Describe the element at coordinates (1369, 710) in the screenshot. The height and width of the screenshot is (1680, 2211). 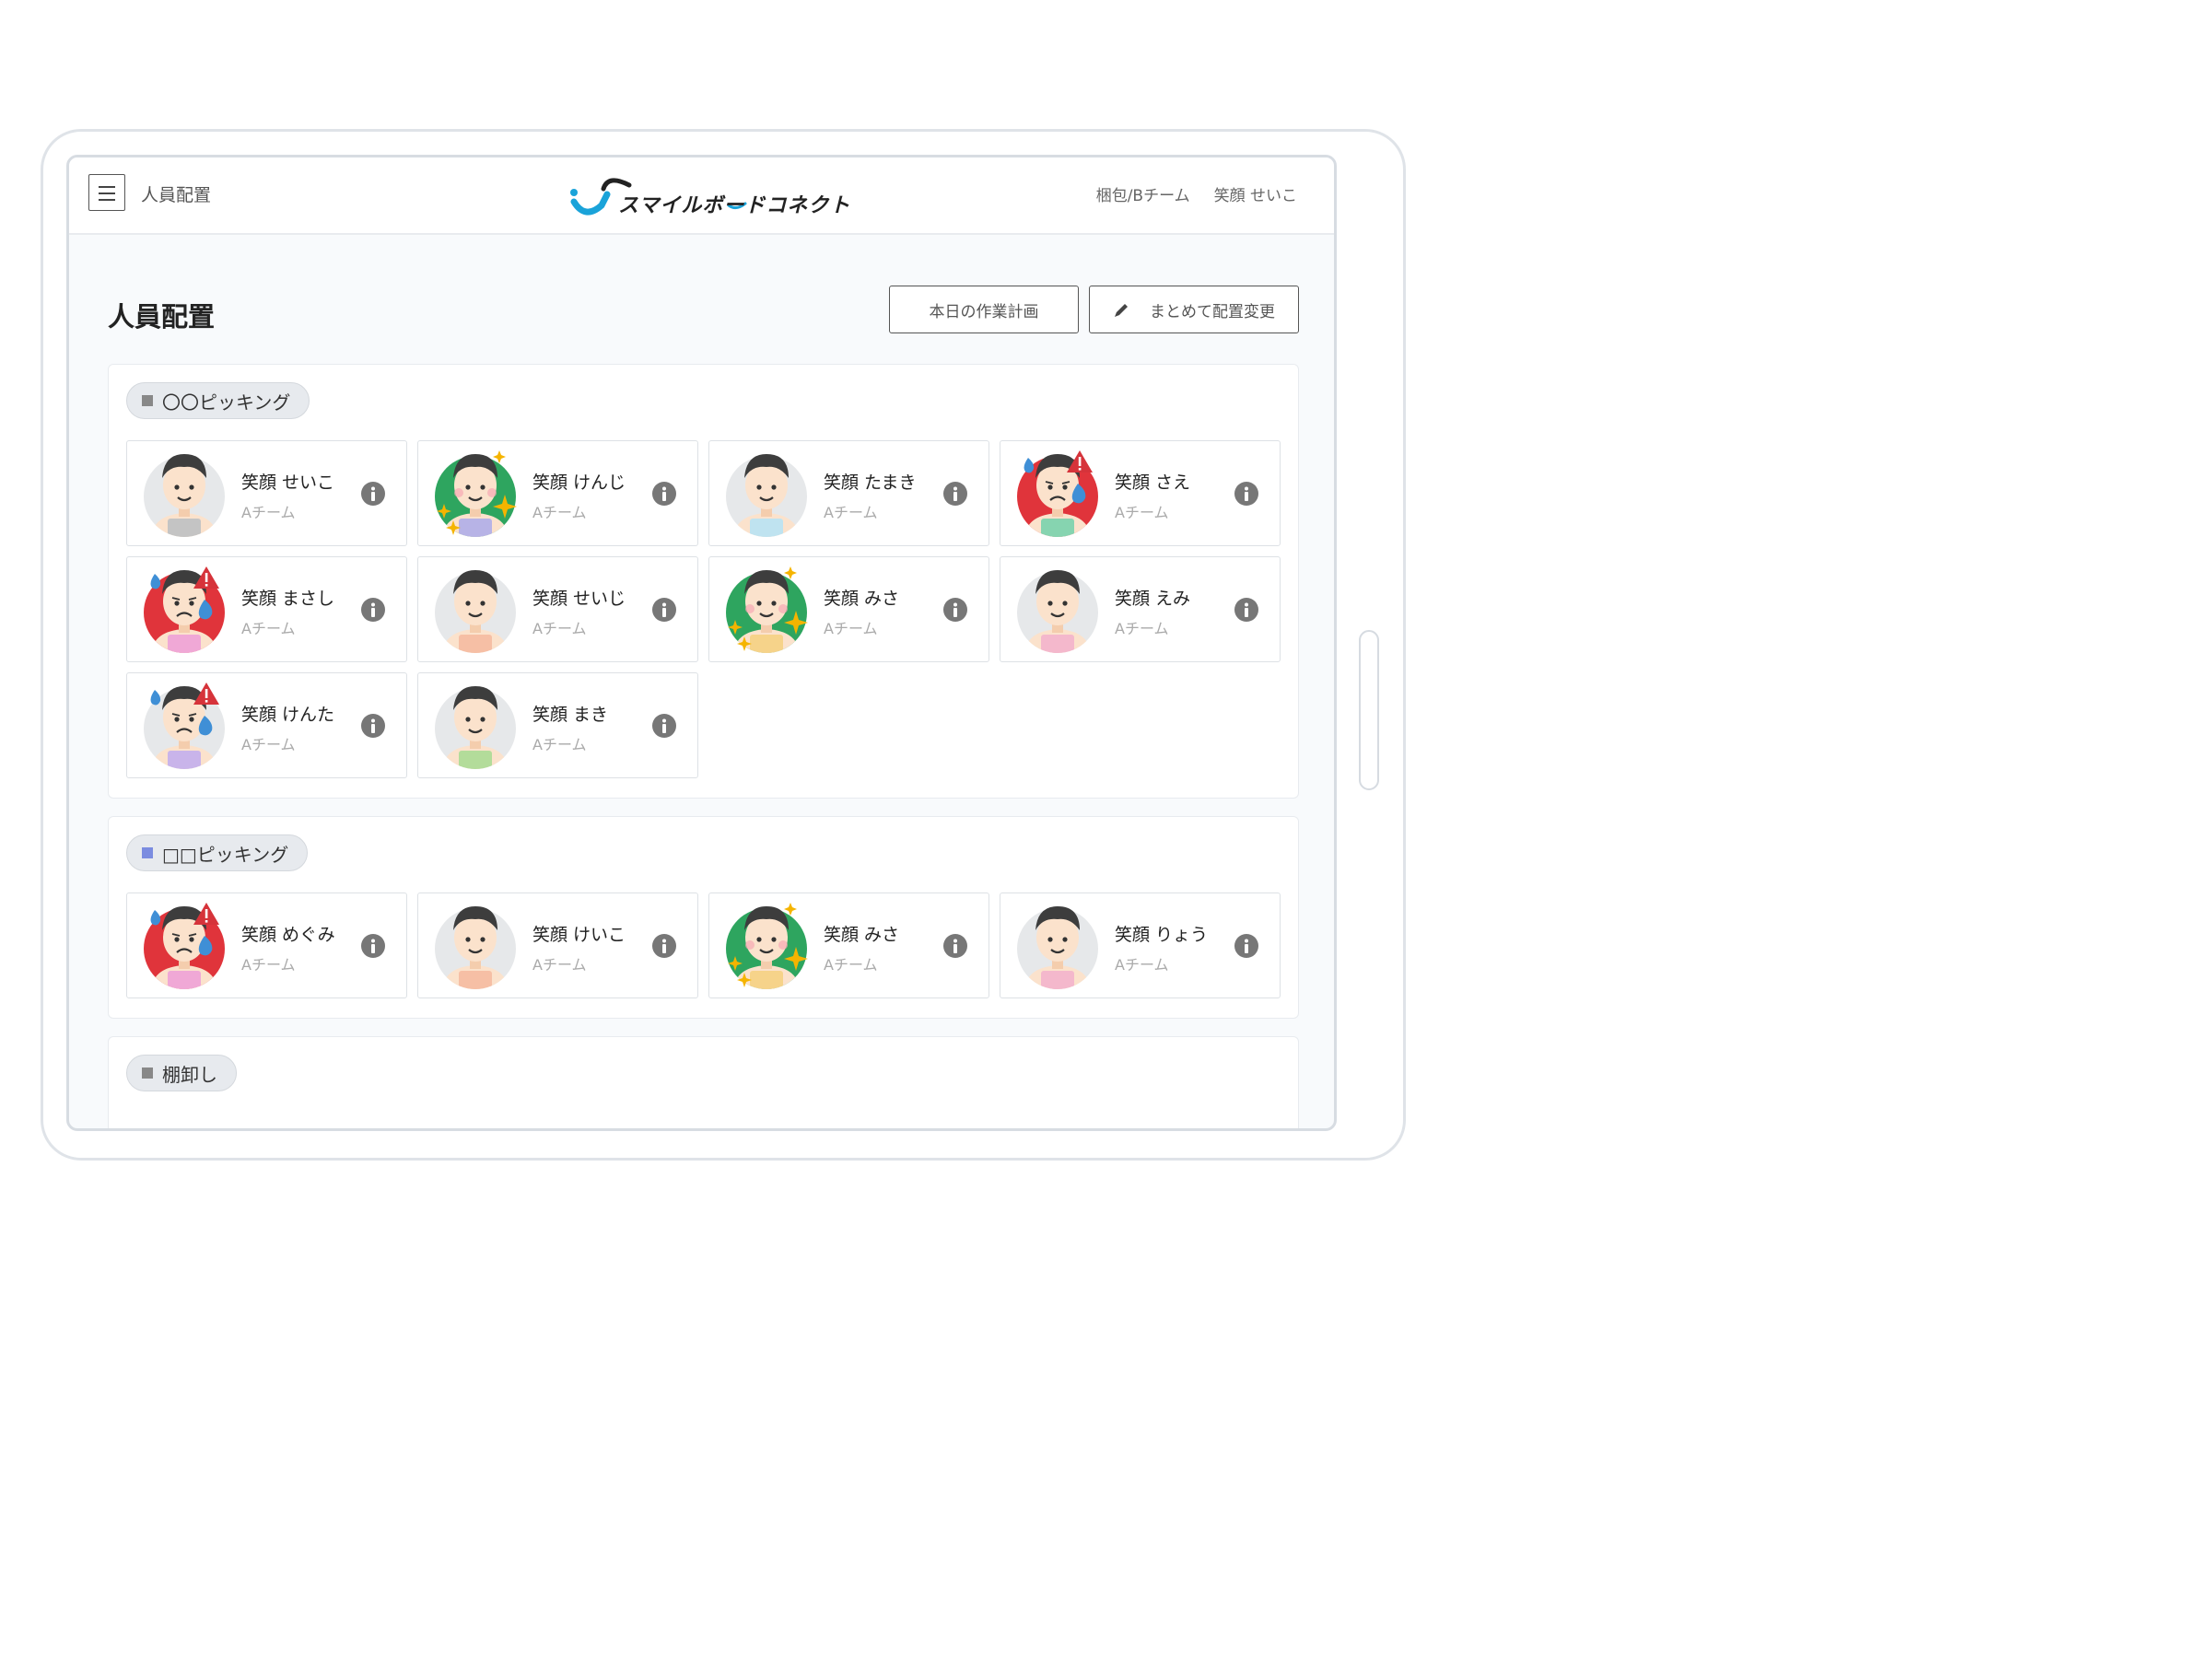
I see `tablet-side-button` at that location.